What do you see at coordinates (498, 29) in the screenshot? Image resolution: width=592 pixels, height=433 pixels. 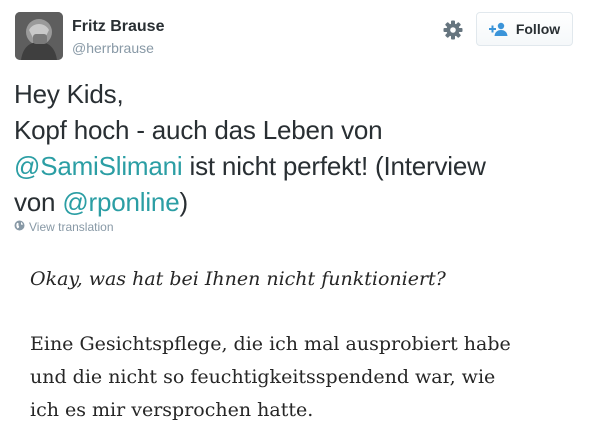 I see `follow-person-icon` at bounding box center [498, 29].